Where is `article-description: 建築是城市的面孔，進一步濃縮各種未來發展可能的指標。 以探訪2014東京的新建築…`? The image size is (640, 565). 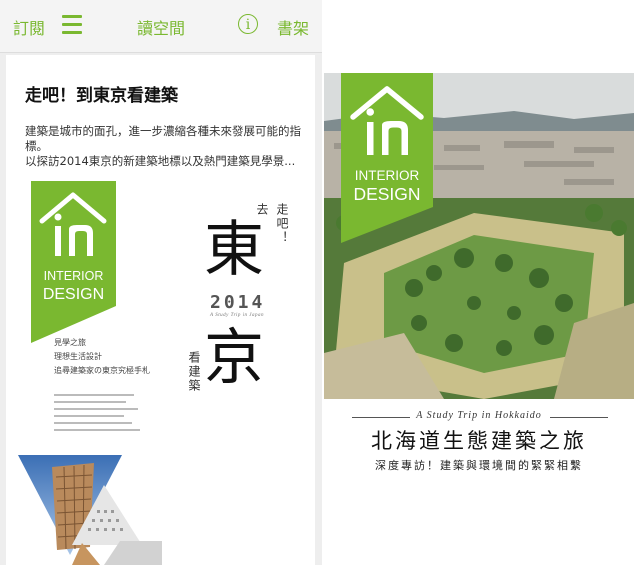
article-description: 建築是城市的面孔，進一步濃縮各種未來發展可能的指標。 以探訪2014東京的新建築… is located at coordinates (166, 146).